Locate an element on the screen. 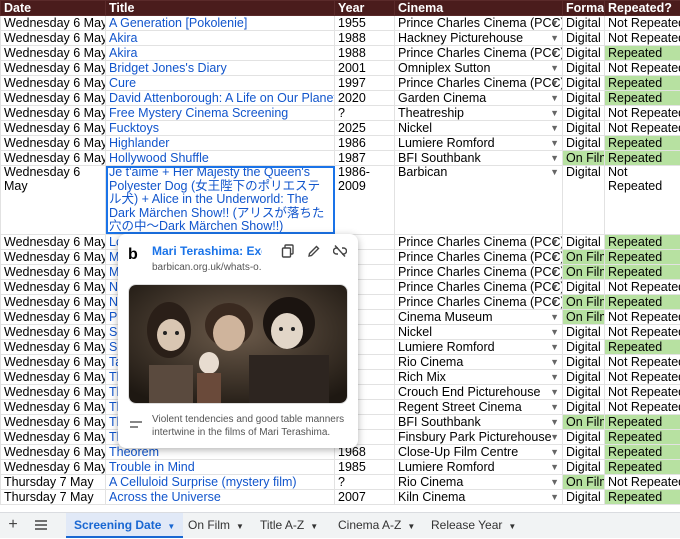 Image resolution: width=680 pixels, height=539 pixels. cell-title: David Attenborough: A Life on Our Planet is located at coordinates (220, 98).